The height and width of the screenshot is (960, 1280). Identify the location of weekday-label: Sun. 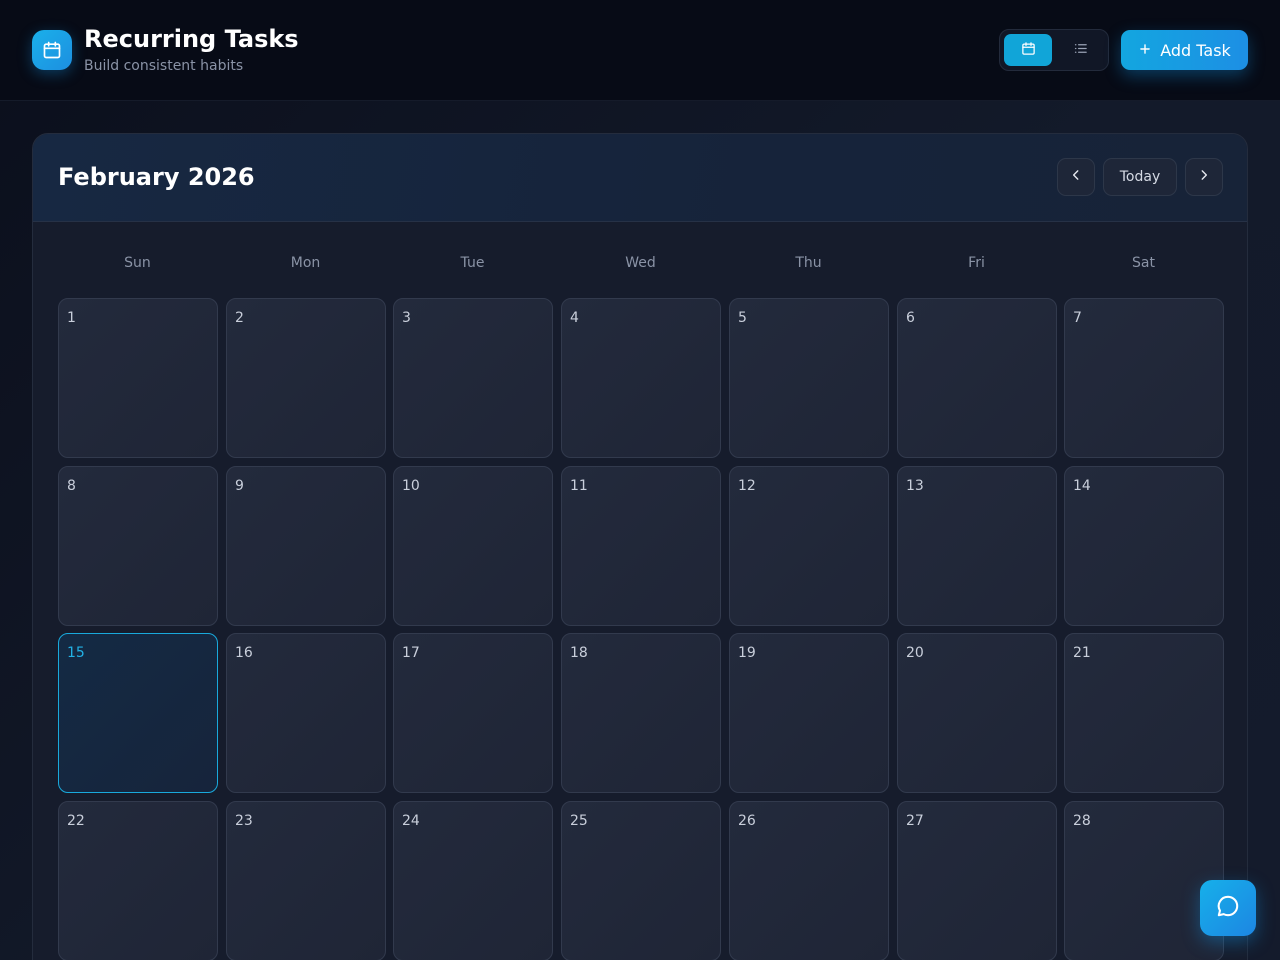
(137, 263).